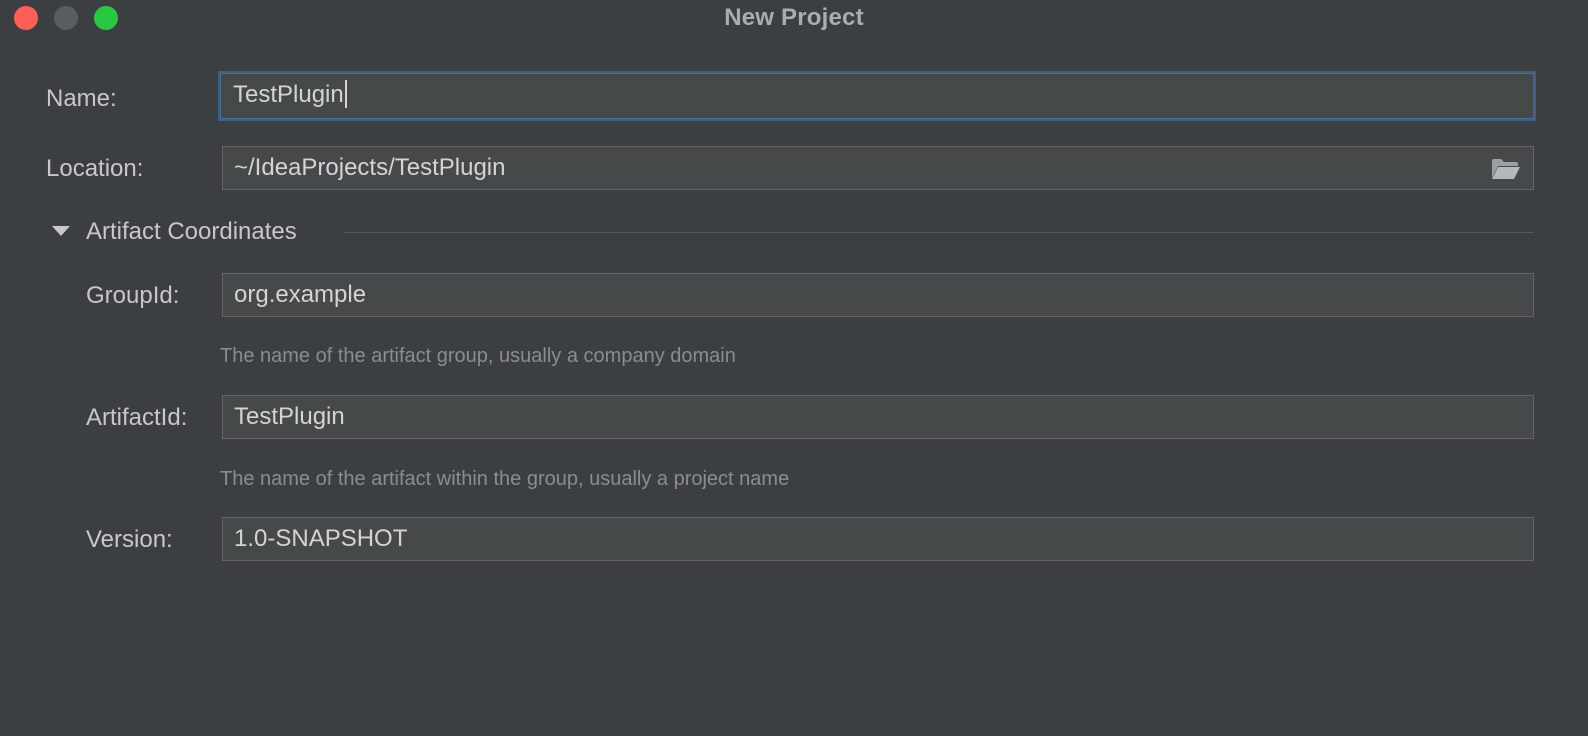 Image resolution: width=1588 pixels, height=736 pixels. What do you see at coordinates (939, 232) in the screenshot?
I see `section-divider` at bounding box center [939, 232].